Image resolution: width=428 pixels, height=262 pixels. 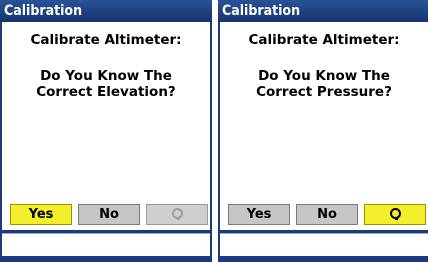 I want to click on dialog-question: Do You Know The Correct Elevation?, so click(x=106, y=84).